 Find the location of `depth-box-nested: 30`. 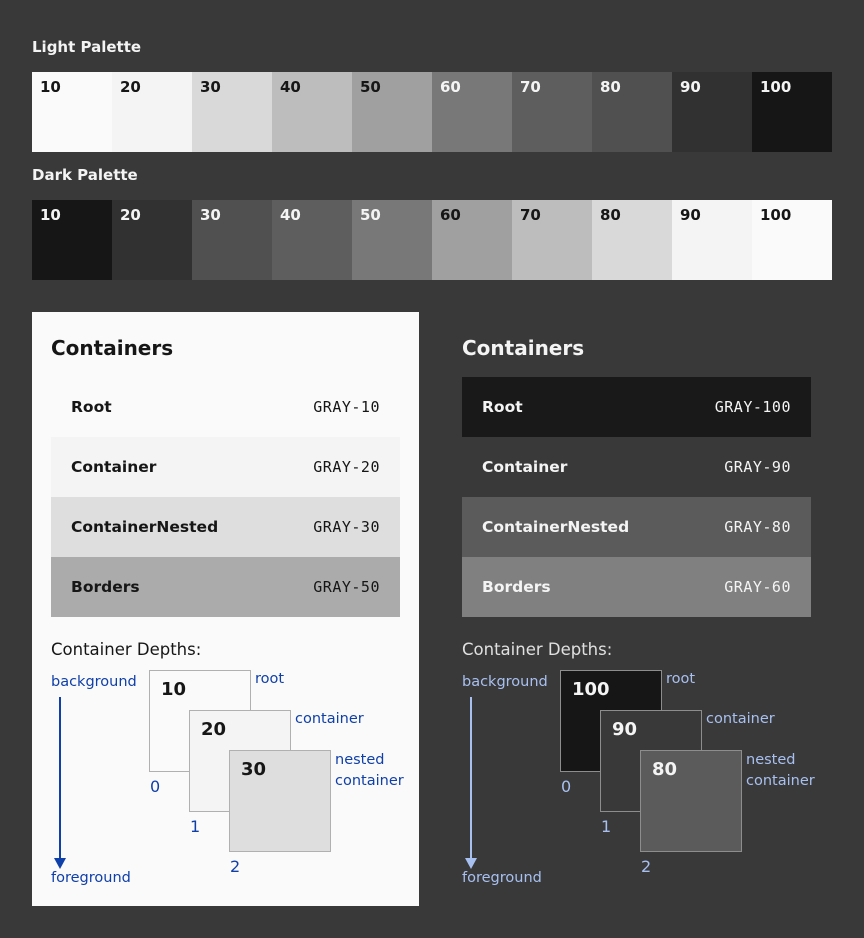

depth-box-nested: 30 is located at coordinates (280, 801).